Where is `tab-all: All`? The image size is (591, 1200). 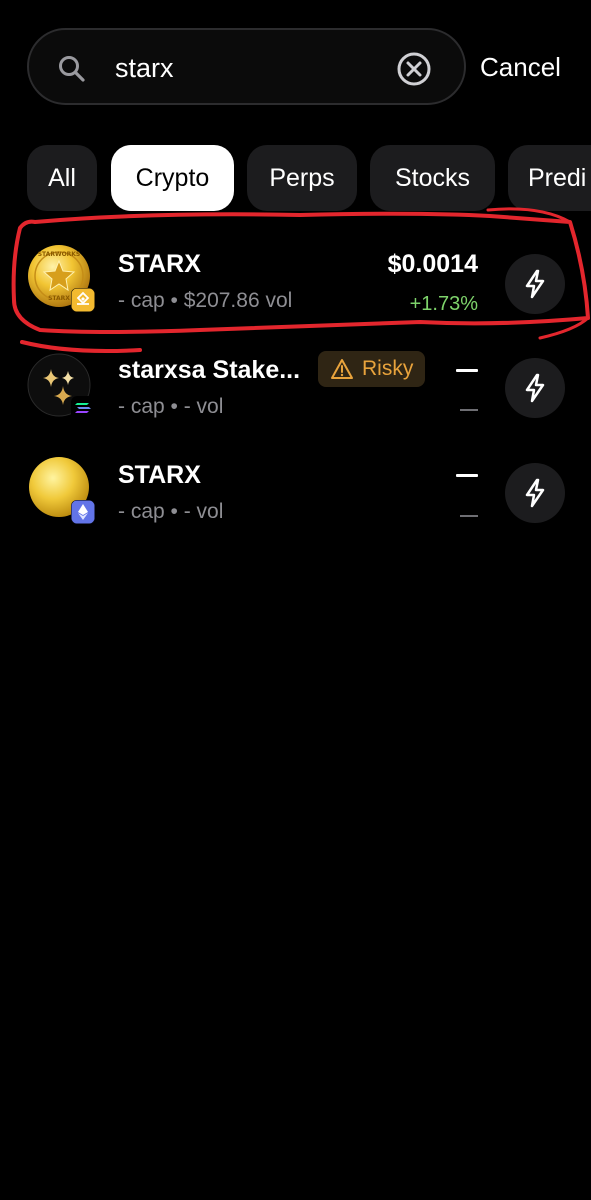
tab-all: All is located at coordinates (62, 178).